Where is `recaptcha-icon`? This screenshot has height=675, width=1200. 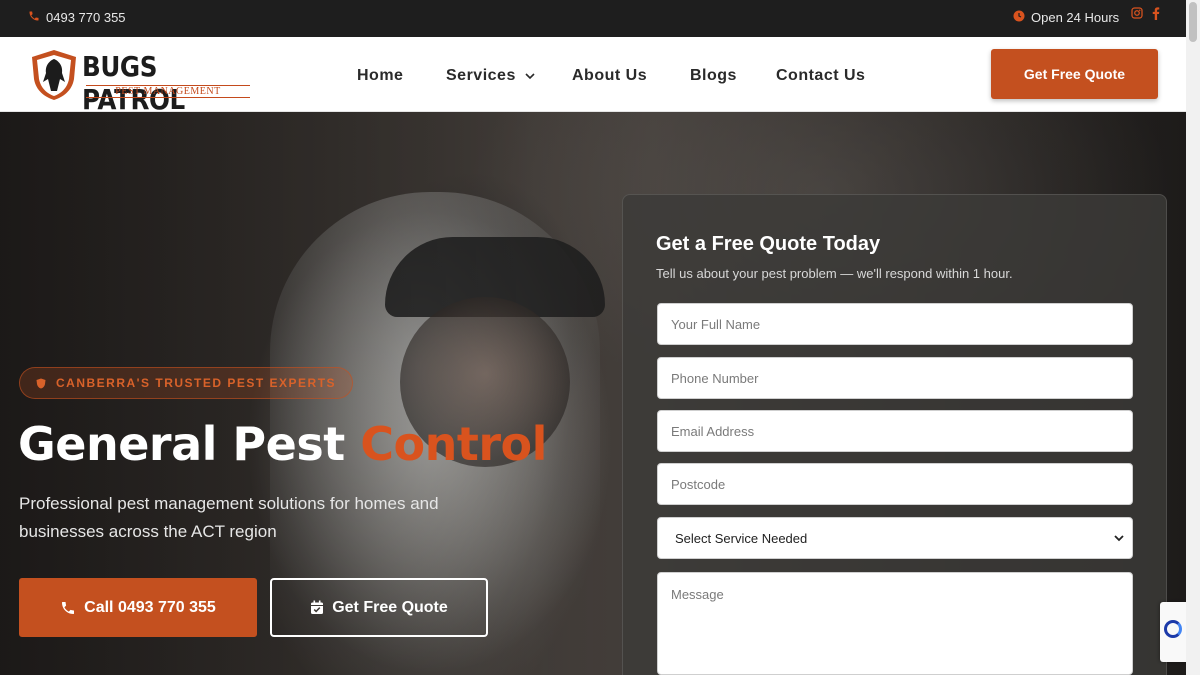 recaptcha-icon is located at coordinates (1173, 629).